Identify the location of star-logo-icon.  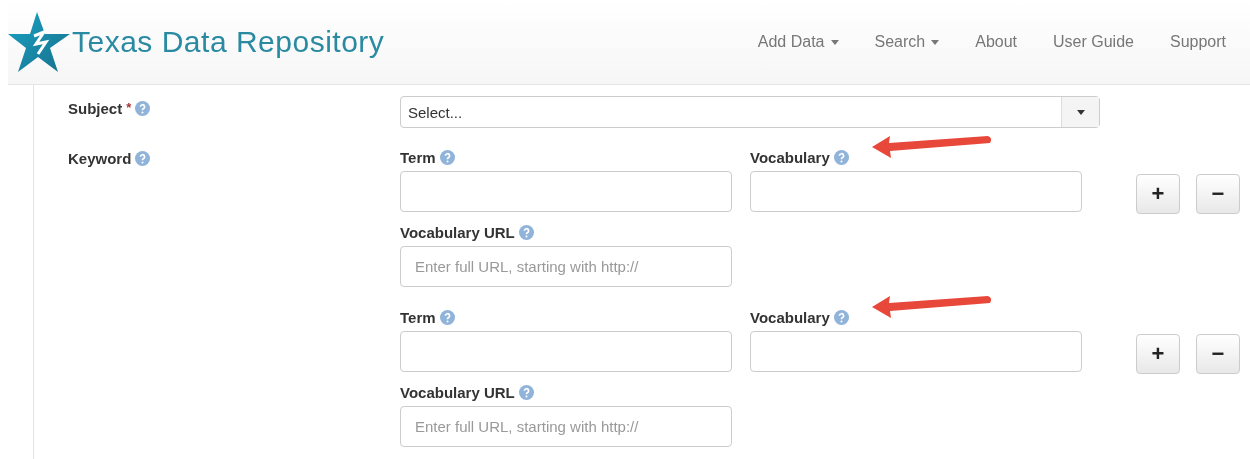
(40, 42).